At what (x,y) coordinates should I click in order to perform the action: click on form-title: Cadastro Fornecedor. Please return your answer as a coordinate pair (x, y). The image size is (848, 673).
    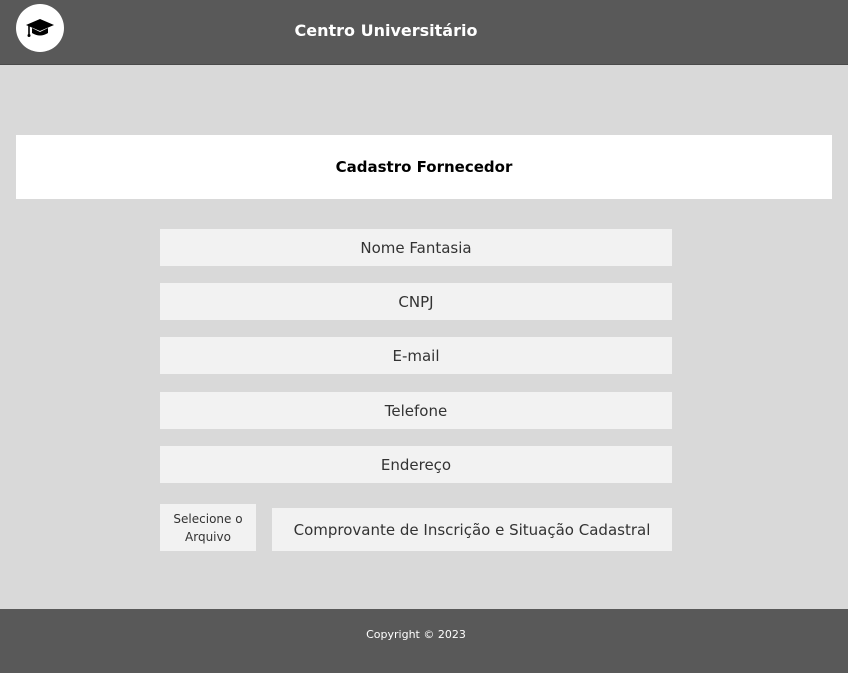
    Looking at the image, I should click on (424, 167).